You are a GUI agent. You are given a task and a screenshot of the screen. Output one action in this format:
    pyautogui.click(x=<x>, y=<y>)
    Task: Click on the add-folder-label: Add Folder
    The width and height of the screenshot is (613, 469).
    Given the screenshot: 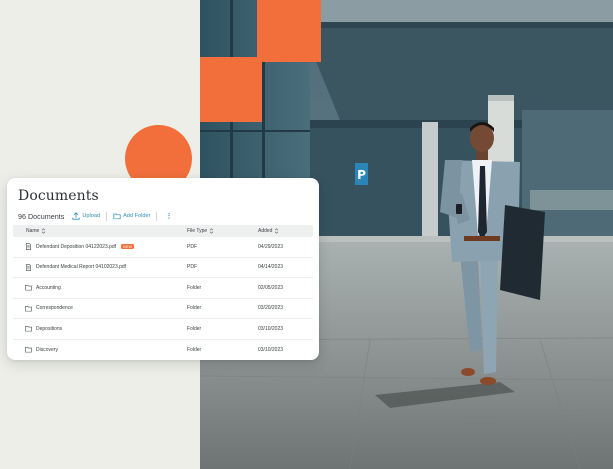 What is the action you would take?
    pyautogui.click(x=137, y=216)
    